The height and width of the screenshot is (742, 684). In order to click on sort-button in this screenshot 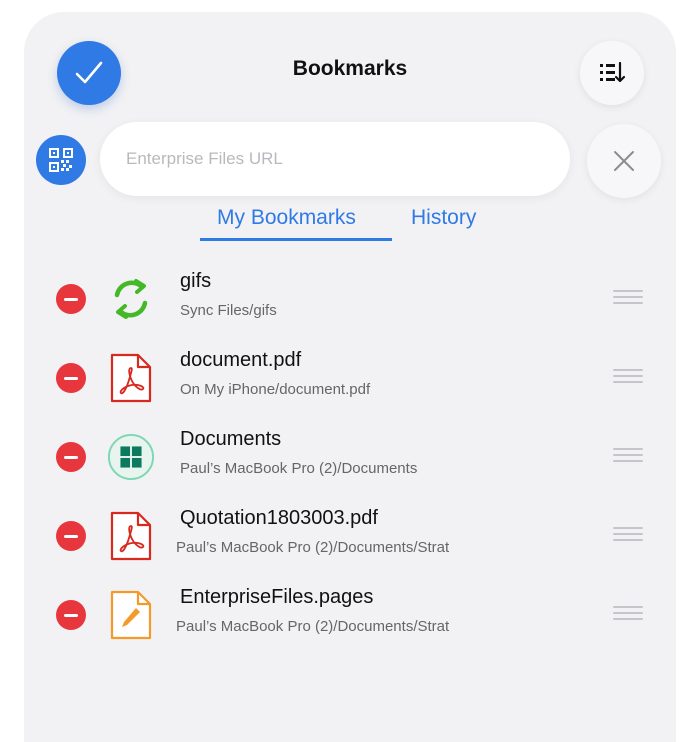, I will do `click(612, 73)`.